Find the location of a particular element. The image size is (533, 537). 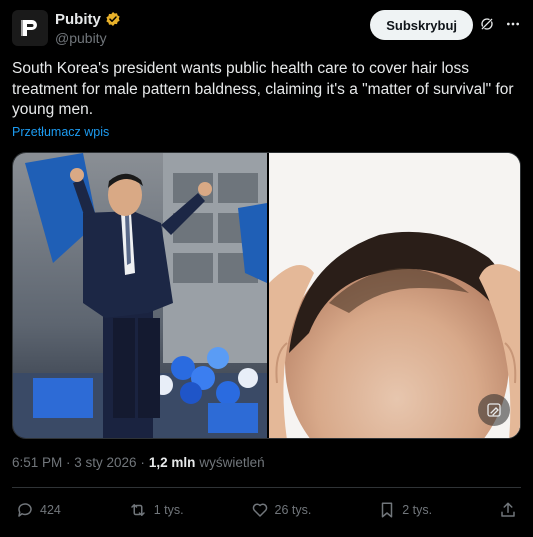

heart-icon is located at coordinates (259, 510).